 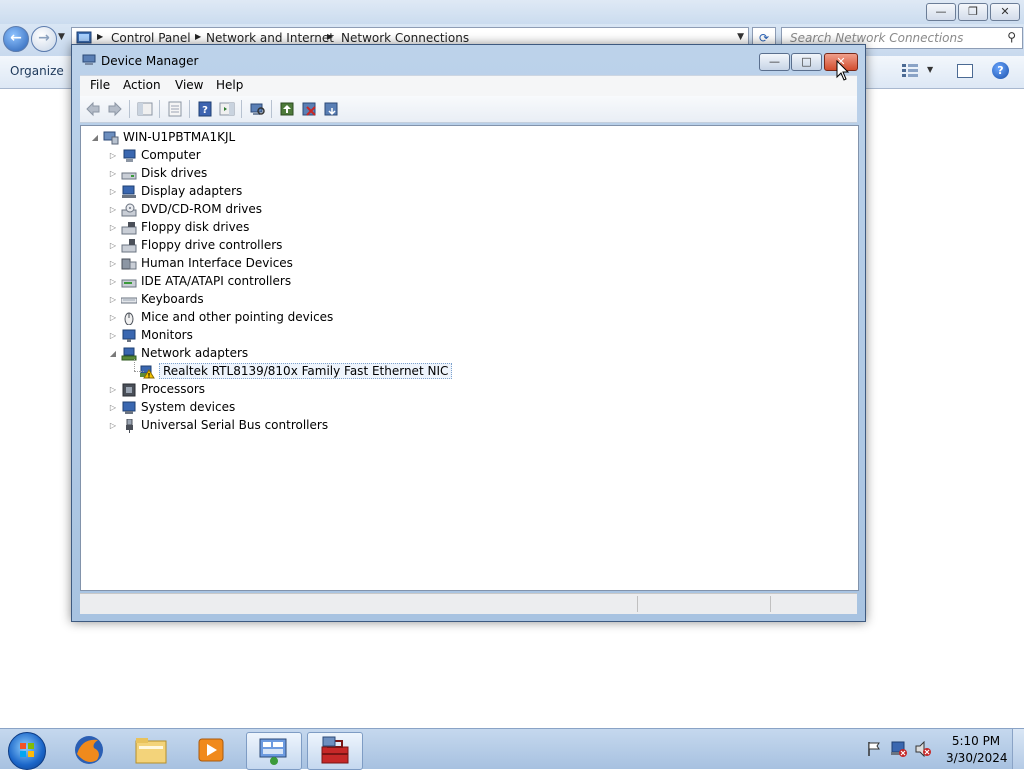 I want to click on explorer-minimize-button: —, so click(x=941, y=12).